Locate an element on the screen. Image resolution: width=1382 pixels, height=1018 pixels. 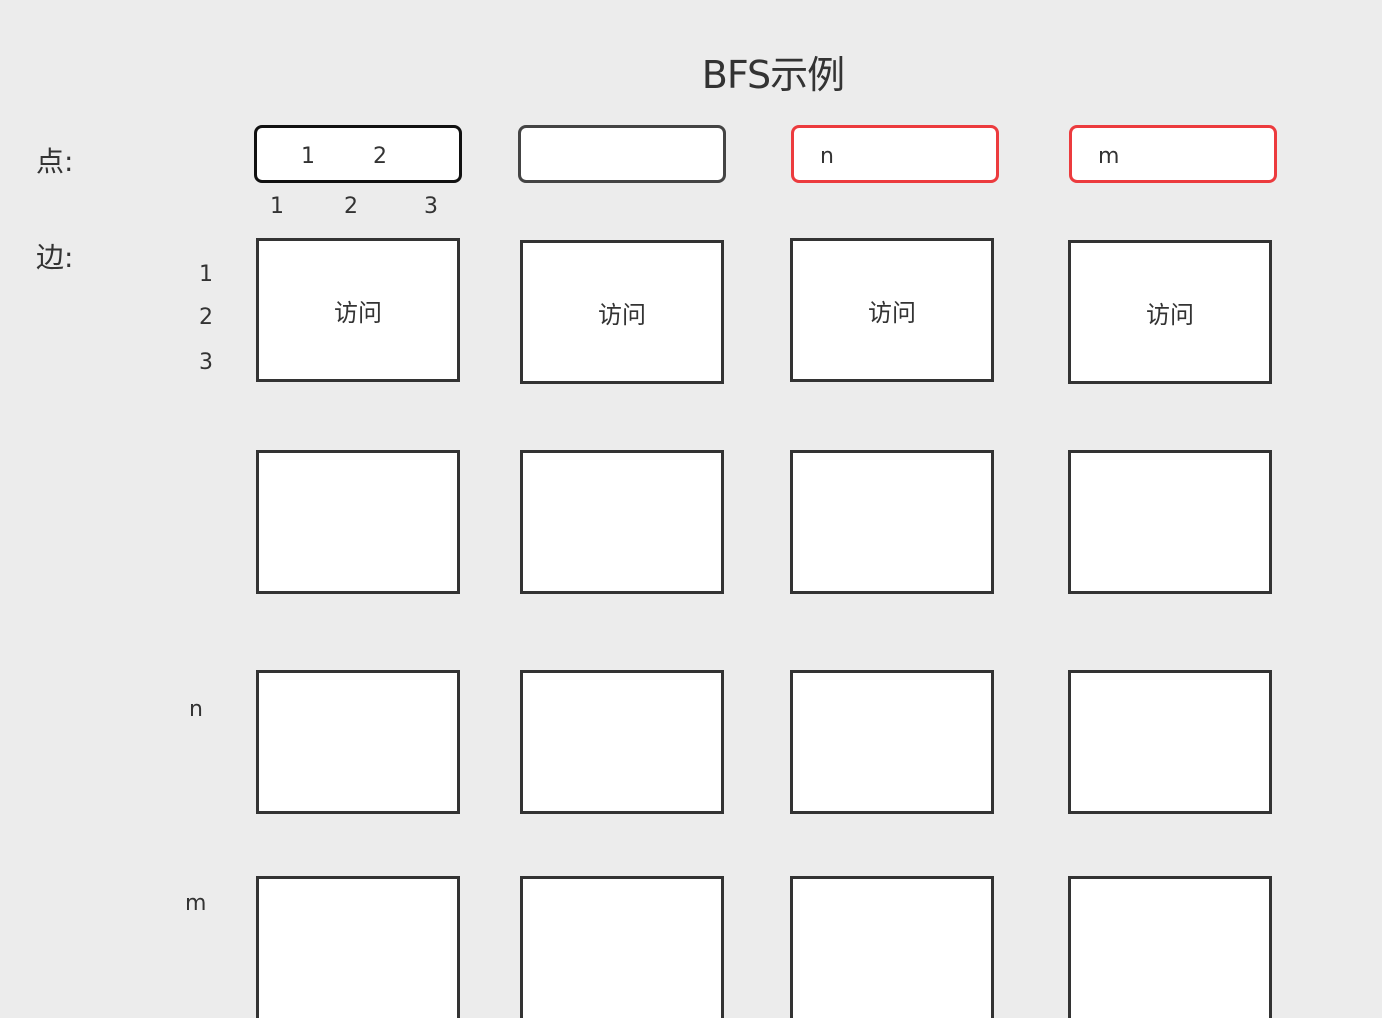
edge-row-label-n: n is located at coordinates (196, 709).